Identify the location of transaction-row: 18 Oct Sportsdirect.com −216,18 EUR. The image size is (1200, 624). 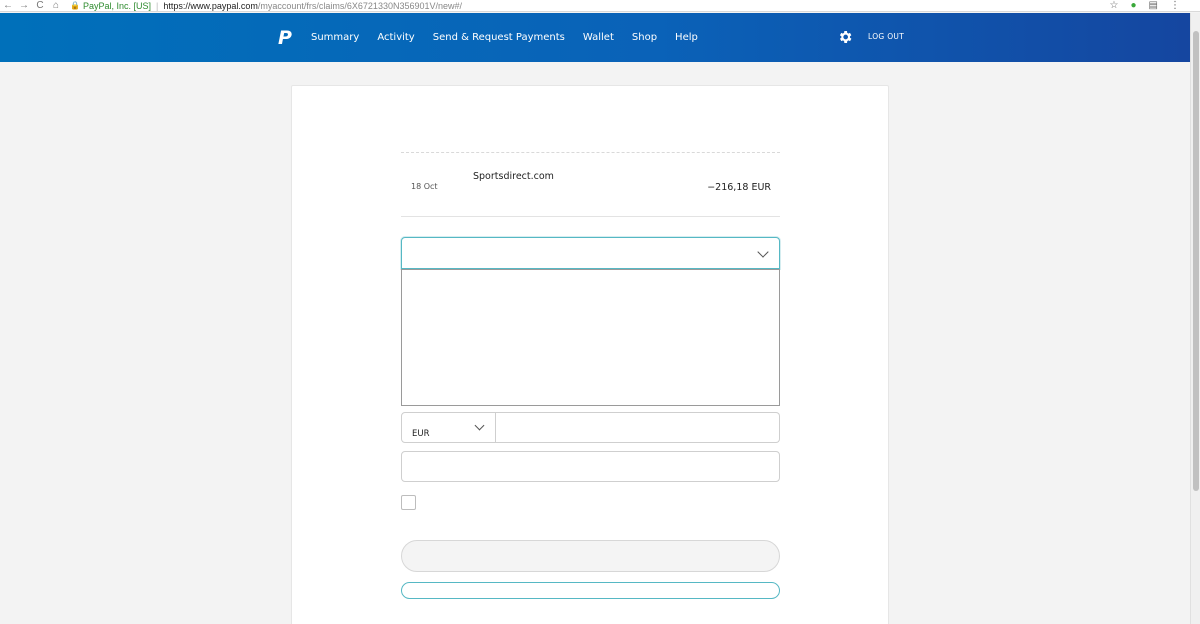
(590, 184).